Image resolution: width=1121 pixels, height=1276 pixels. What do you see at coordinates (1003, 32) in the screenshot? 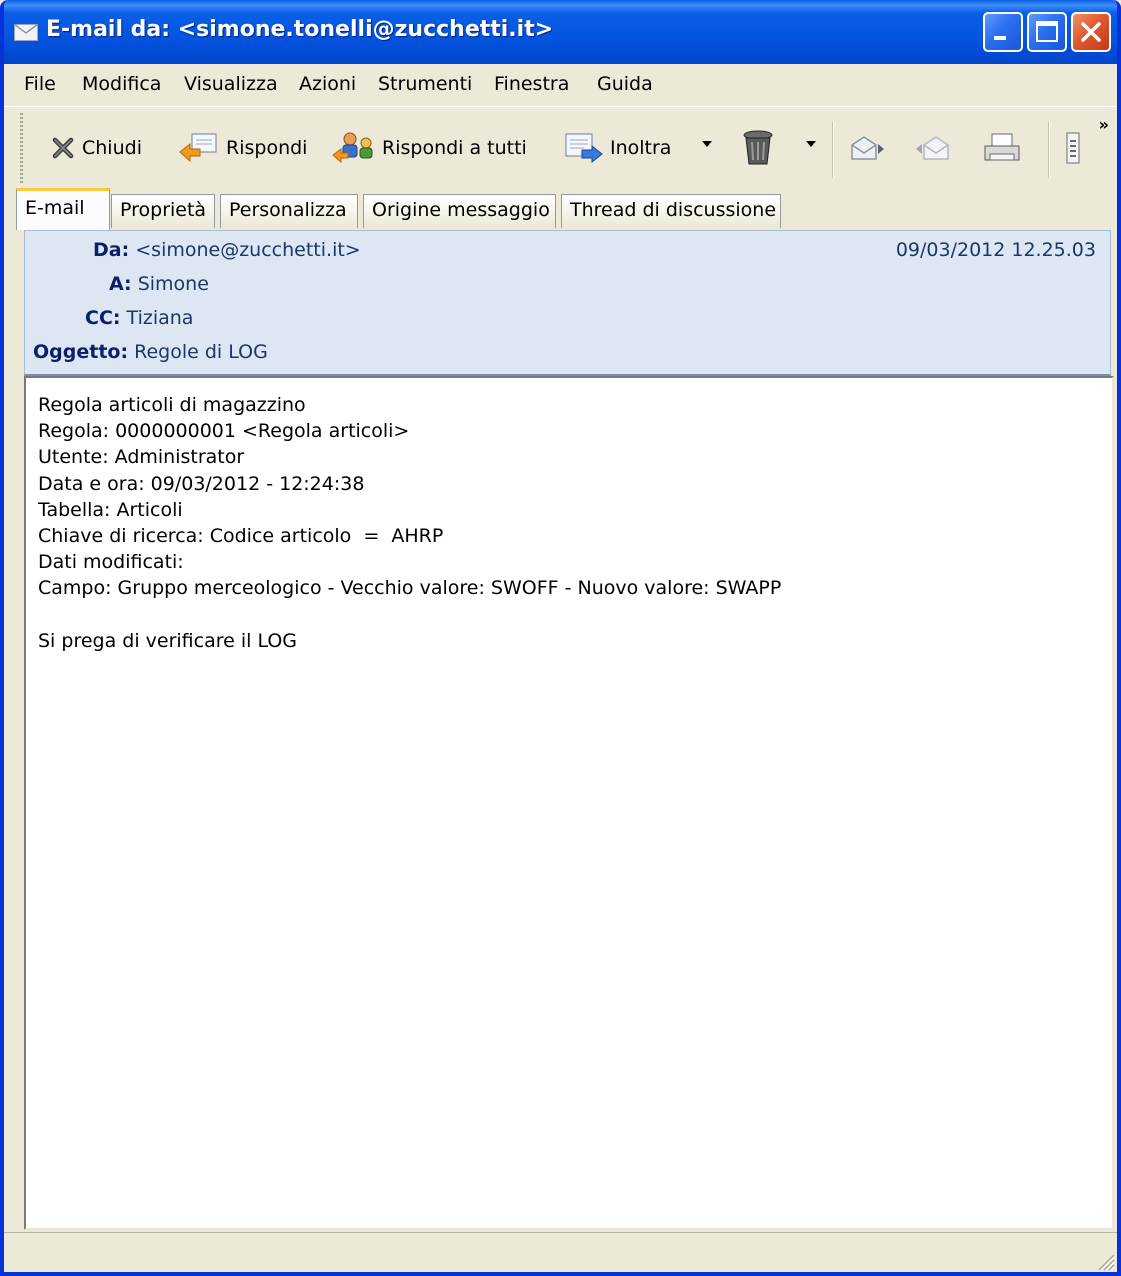
I see `minimize-button` at bounding box center [1003, 32].